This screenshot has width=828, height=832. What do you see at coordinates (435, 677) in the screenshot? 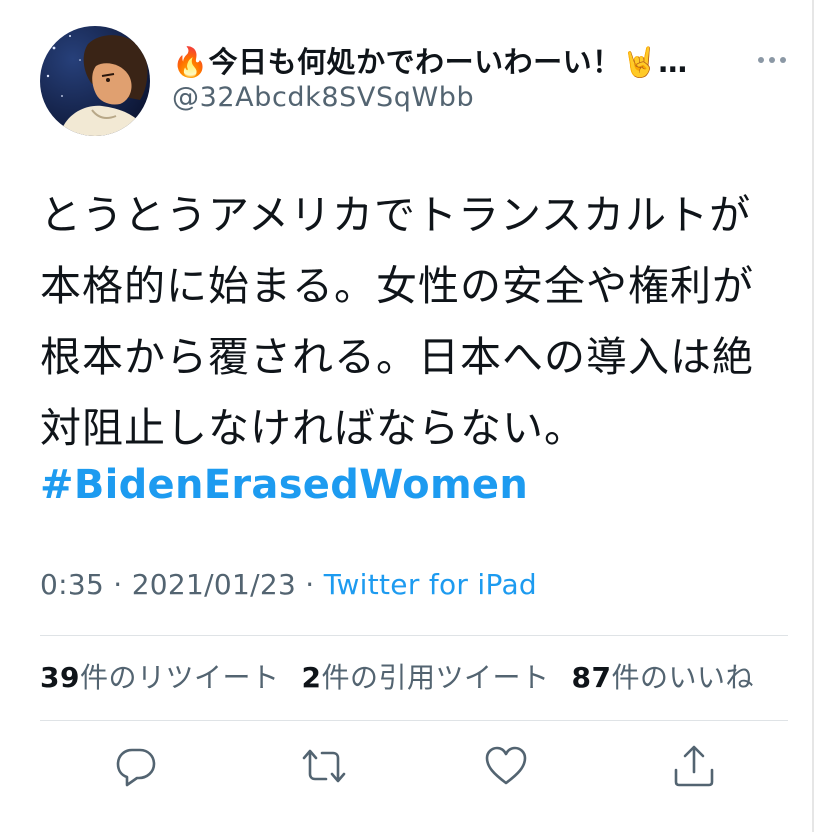
I see `quotes-label: 件の引用ツイート` at bounding box center [435, 677].